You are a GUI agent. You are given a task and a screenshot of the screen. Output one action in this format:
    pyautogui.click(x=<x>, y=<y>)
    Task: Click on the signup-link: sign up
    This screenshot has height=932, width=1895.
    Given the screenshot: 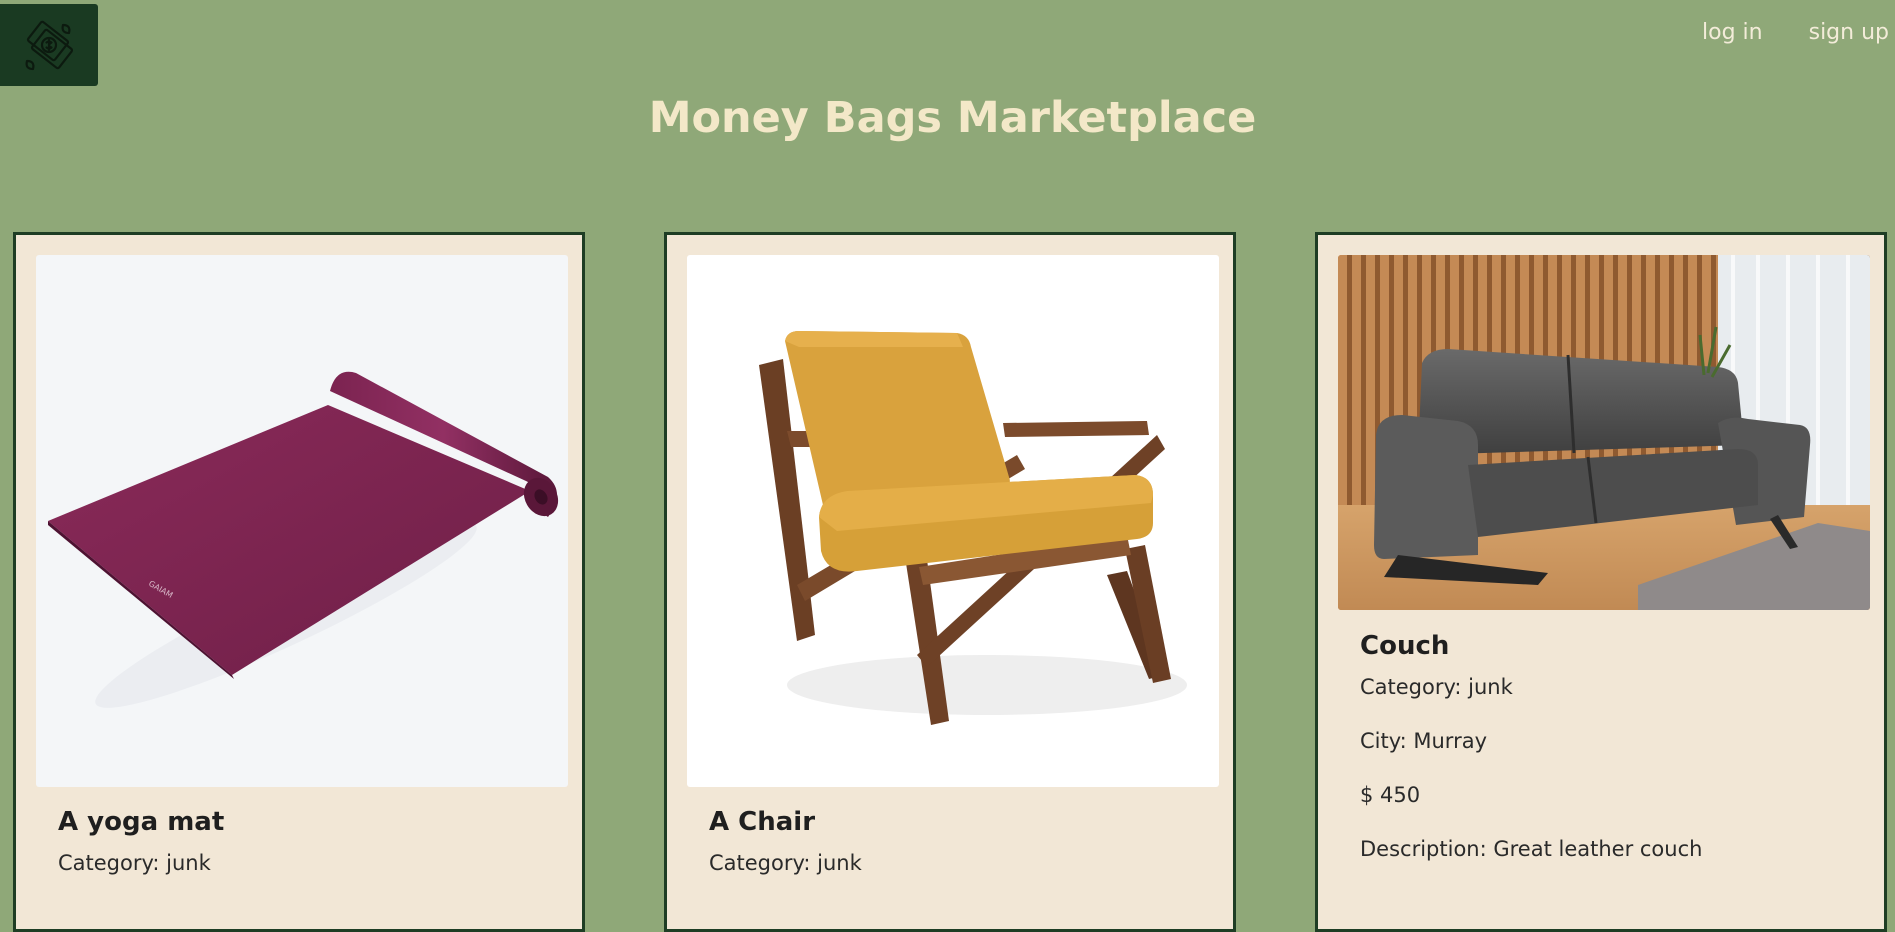 What is the action you would take?
    pyautogui.click(x=1849, y=32)
    